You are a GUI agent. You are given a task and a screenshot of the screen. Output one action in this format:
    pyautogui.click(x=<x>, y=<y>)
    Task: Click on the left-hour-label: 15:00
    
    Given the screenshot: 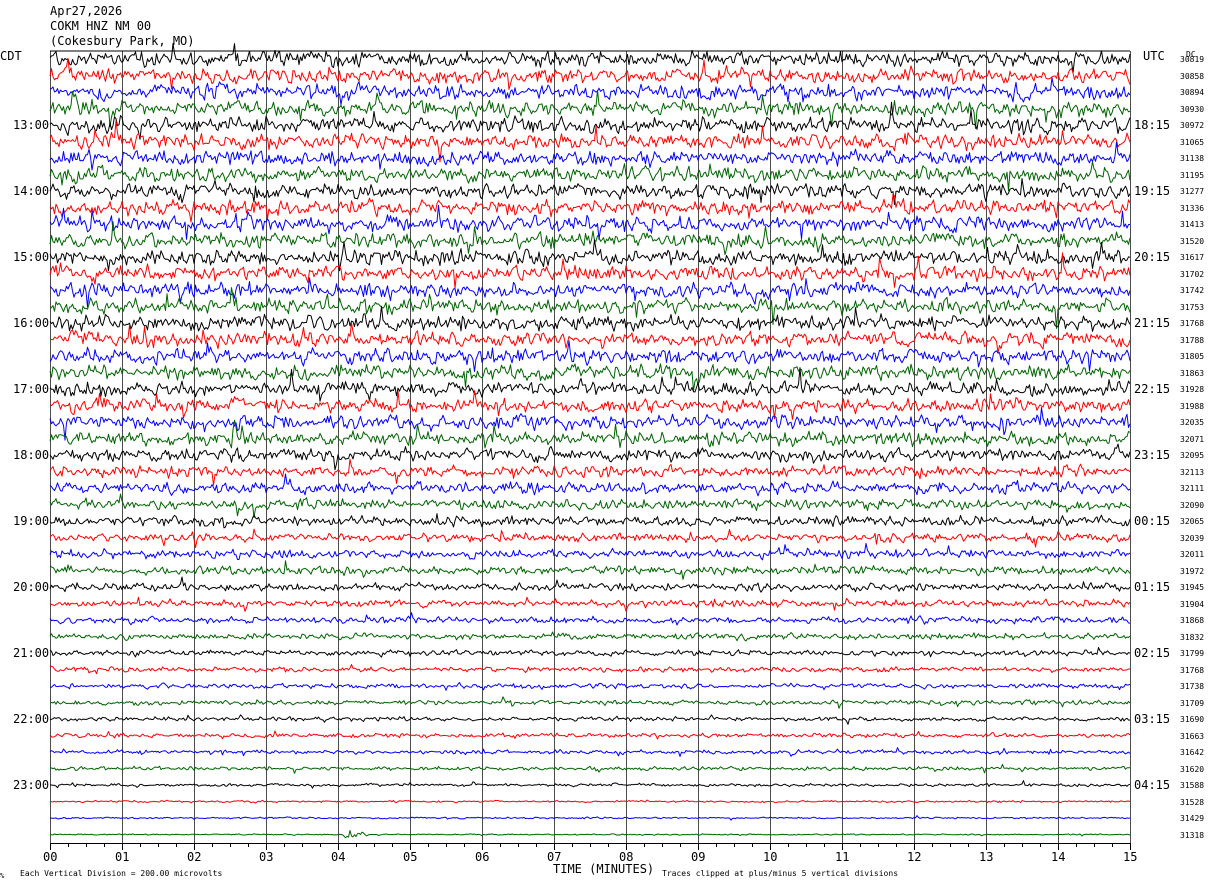 What is the action you would take?
    pyautogui.click(x=31, y=257)
    